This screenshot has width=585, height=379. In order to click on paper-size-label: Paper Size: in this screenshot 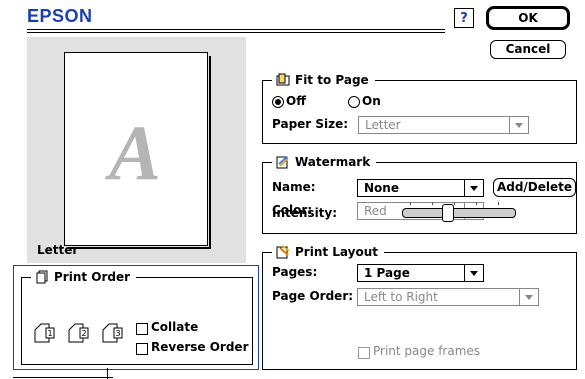, I will do `click(310, 124)`.